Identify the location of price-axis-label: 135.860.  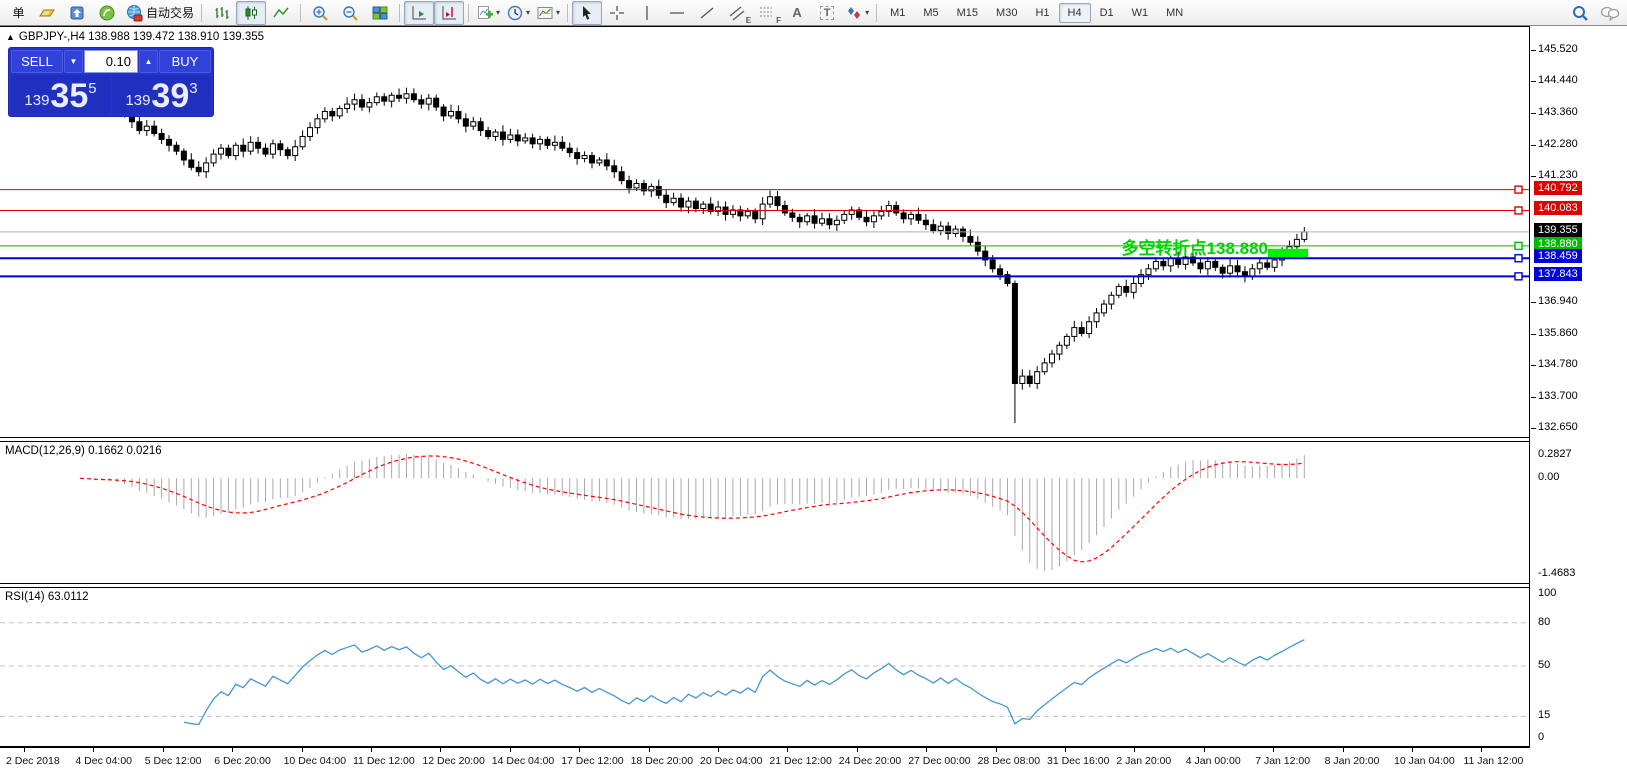
(1558, 332).